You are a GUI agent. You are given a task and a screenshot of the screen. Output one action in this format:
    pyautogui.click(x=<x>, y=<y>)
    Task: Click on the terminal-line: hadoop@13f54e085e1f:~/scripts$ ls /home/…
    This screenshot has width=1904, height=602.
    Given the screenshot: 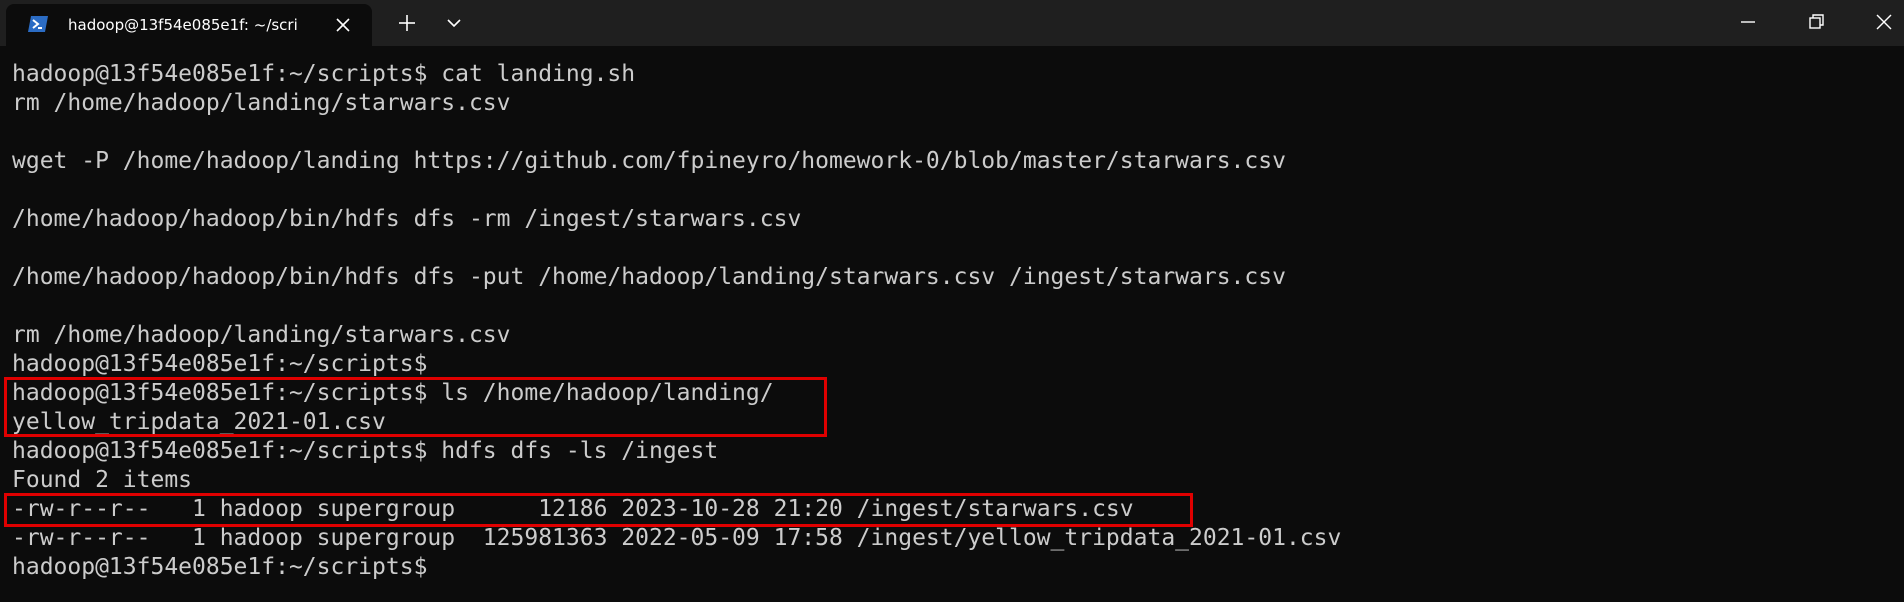 What is the action you would take?
    pyautogui.click(x=393, y=393)
    